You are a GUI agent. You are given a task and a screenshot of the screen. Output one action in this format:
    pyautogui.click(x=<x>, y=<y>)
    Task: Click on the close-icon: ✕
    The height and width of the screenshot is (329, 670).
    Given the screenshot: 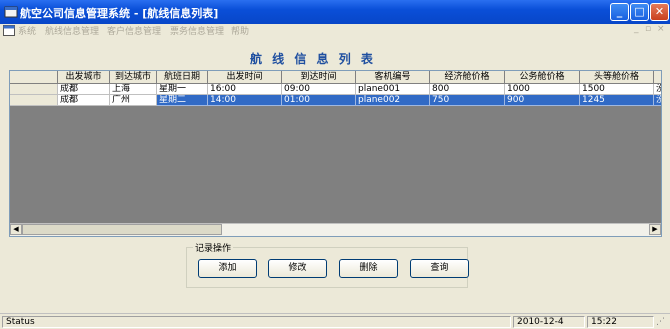 What is the action you would take?
    pyautogui.click(x=659, y=11)
    